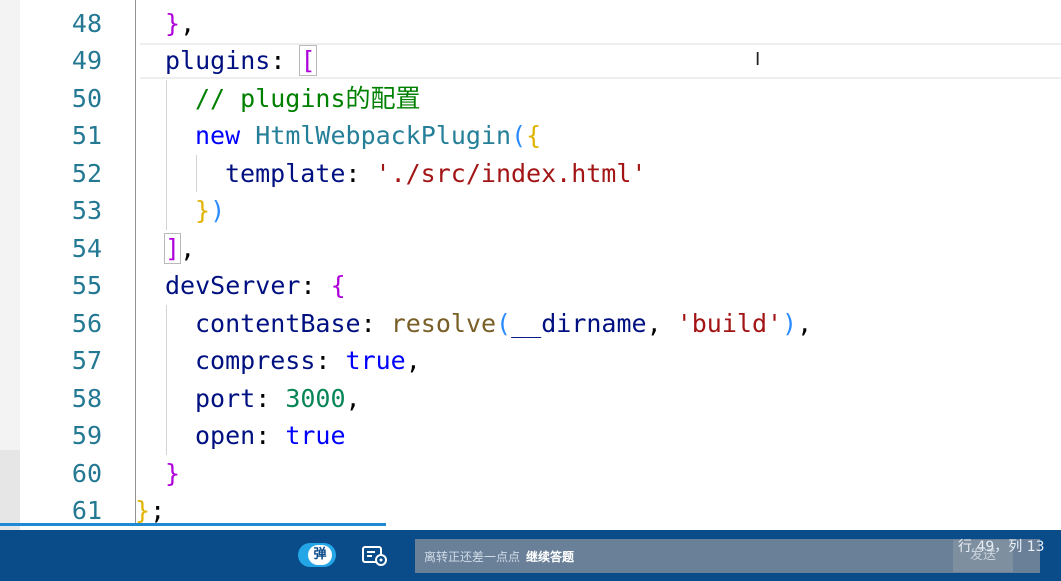  Describe the element at coordinates (540, 285) in the screenshot. I see `code-line: 55 devServer: {` at that location.